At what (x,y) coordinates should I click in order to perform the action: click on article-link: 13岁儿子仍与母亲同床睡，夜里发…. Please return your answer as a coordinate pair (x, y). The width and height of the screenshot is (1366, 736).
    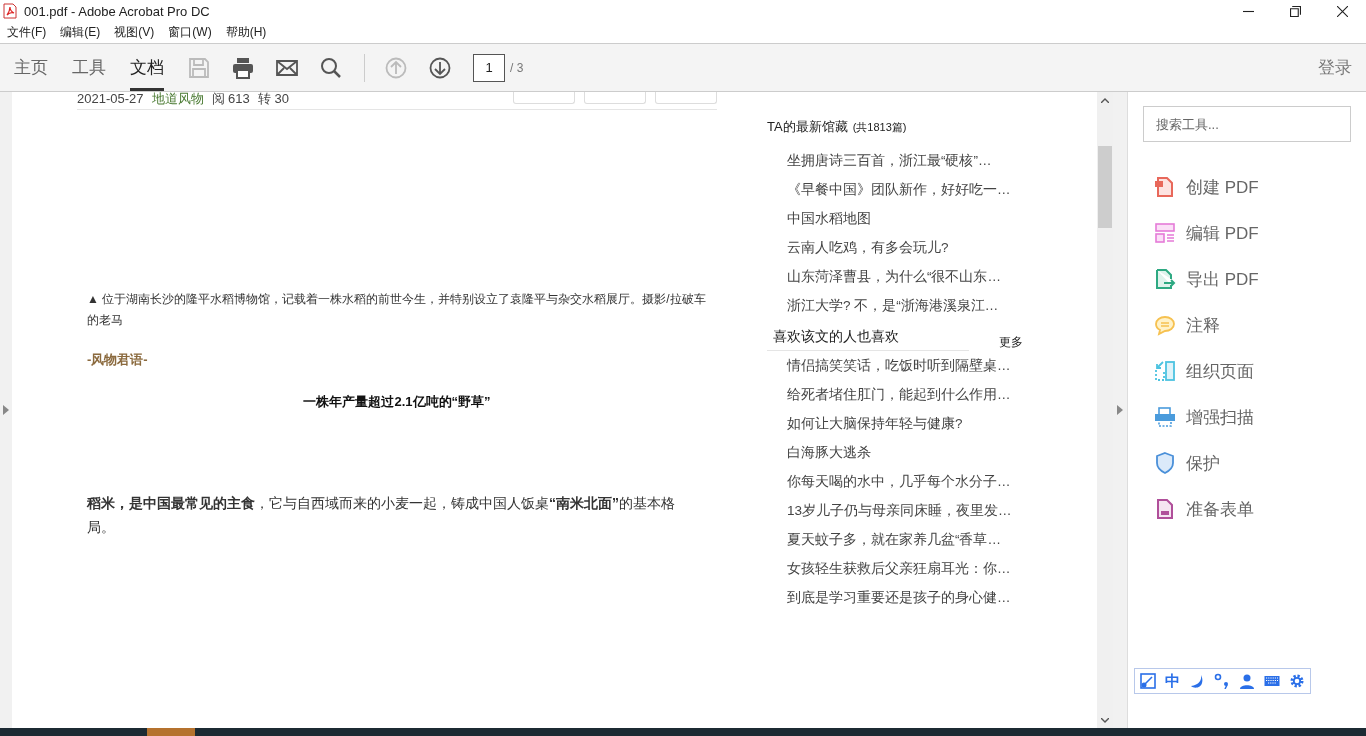
    Looking at the image, I should click on (889, 510).